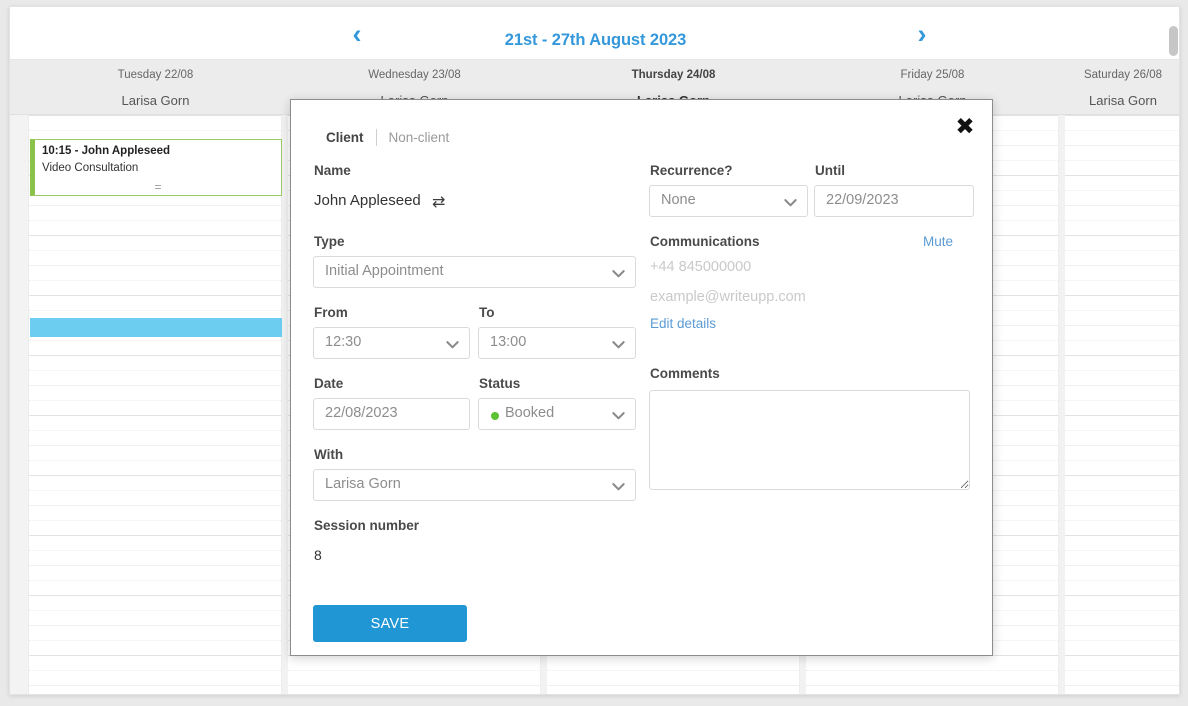 Image resolution: width=1188 pixels, height=706 pixels. What do you see at coordinates (106, 151) in the screenshot?
I see `appointment-time-and-client: 10:15 - John Appleseed` at bounding box center [106, 151].